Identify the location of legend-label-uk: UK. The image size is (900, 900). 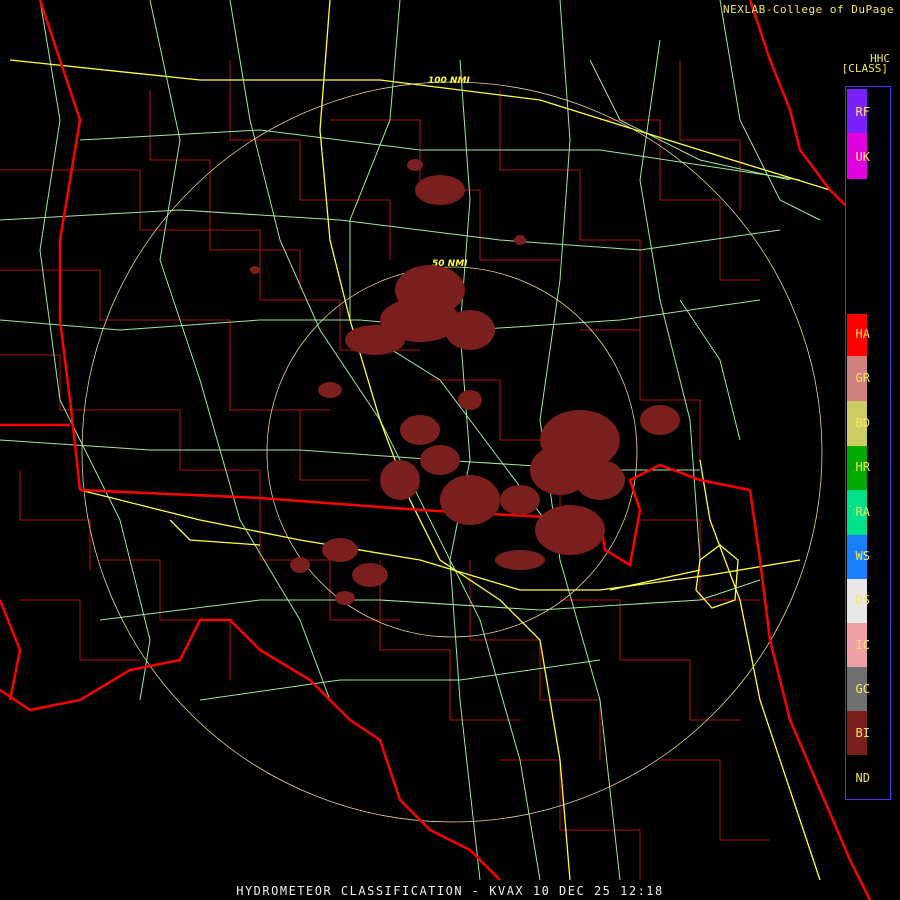
(862, 157).